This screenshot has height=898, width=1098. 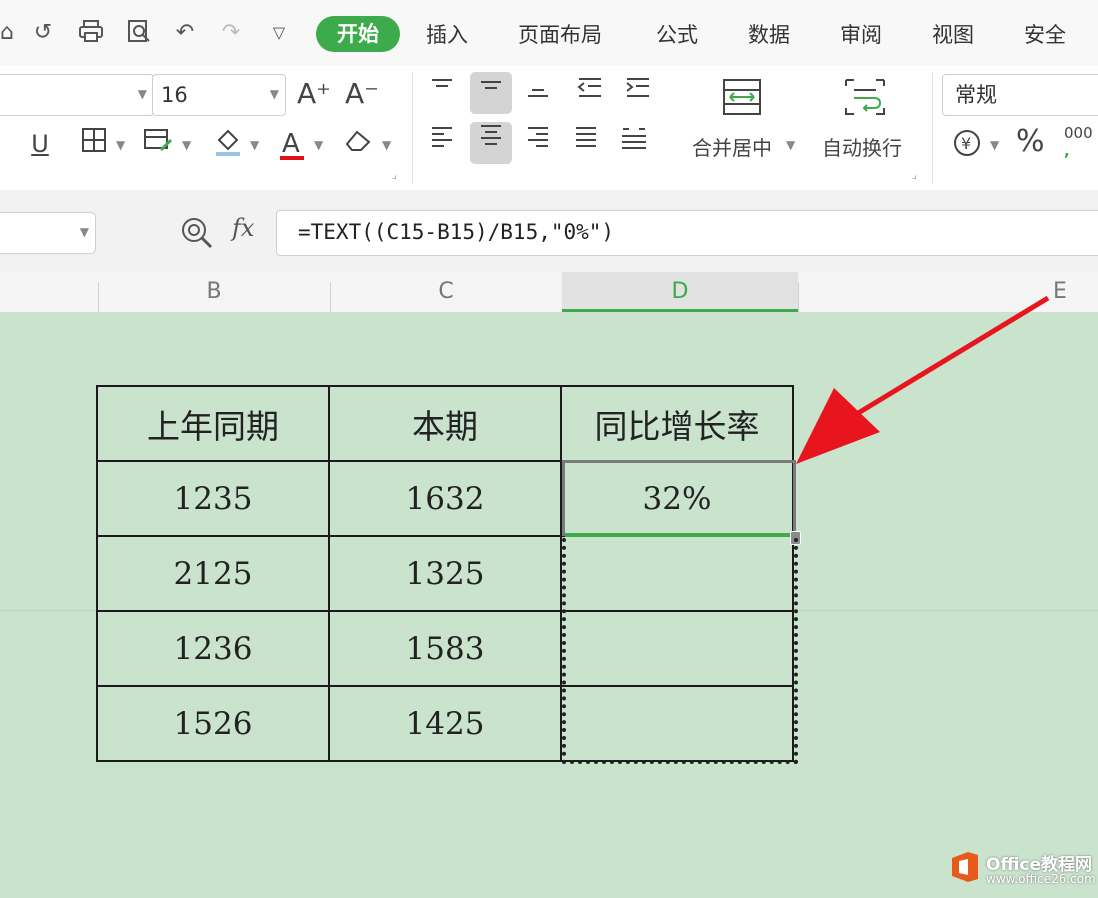 What do you see at coordinates (213, 498) in the screenshot?
I see `table-cell: 1235` at bounding box center [213, 498].